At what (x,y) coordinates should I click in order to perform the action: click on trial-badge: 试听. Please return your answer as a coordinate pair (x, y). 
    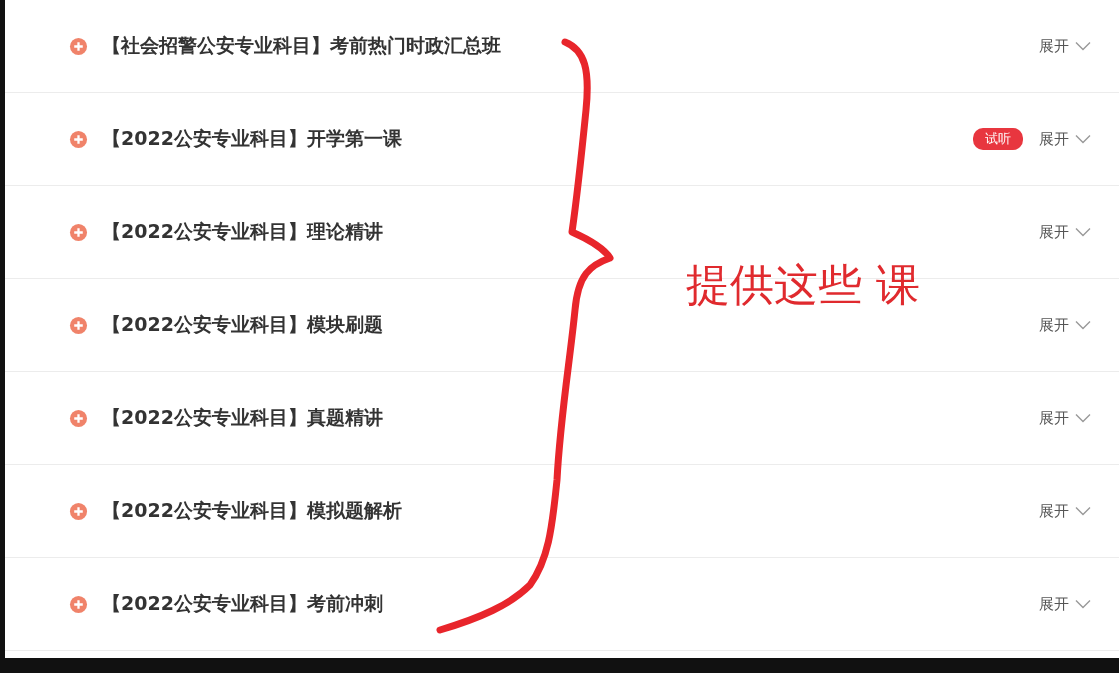
    Looking at the image, I should click on (998, 139).